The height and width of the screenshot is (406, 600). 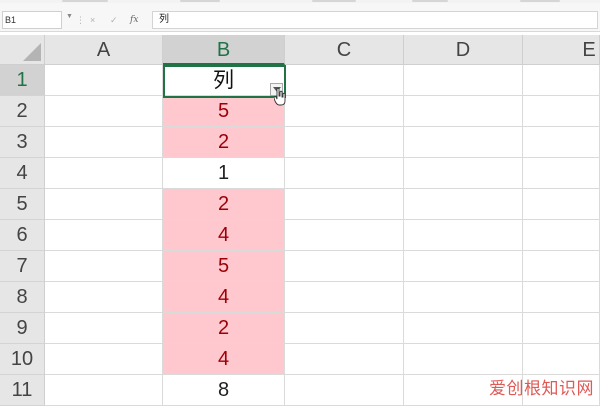 I want to click on cell-d3, so click(x=463, y=142).